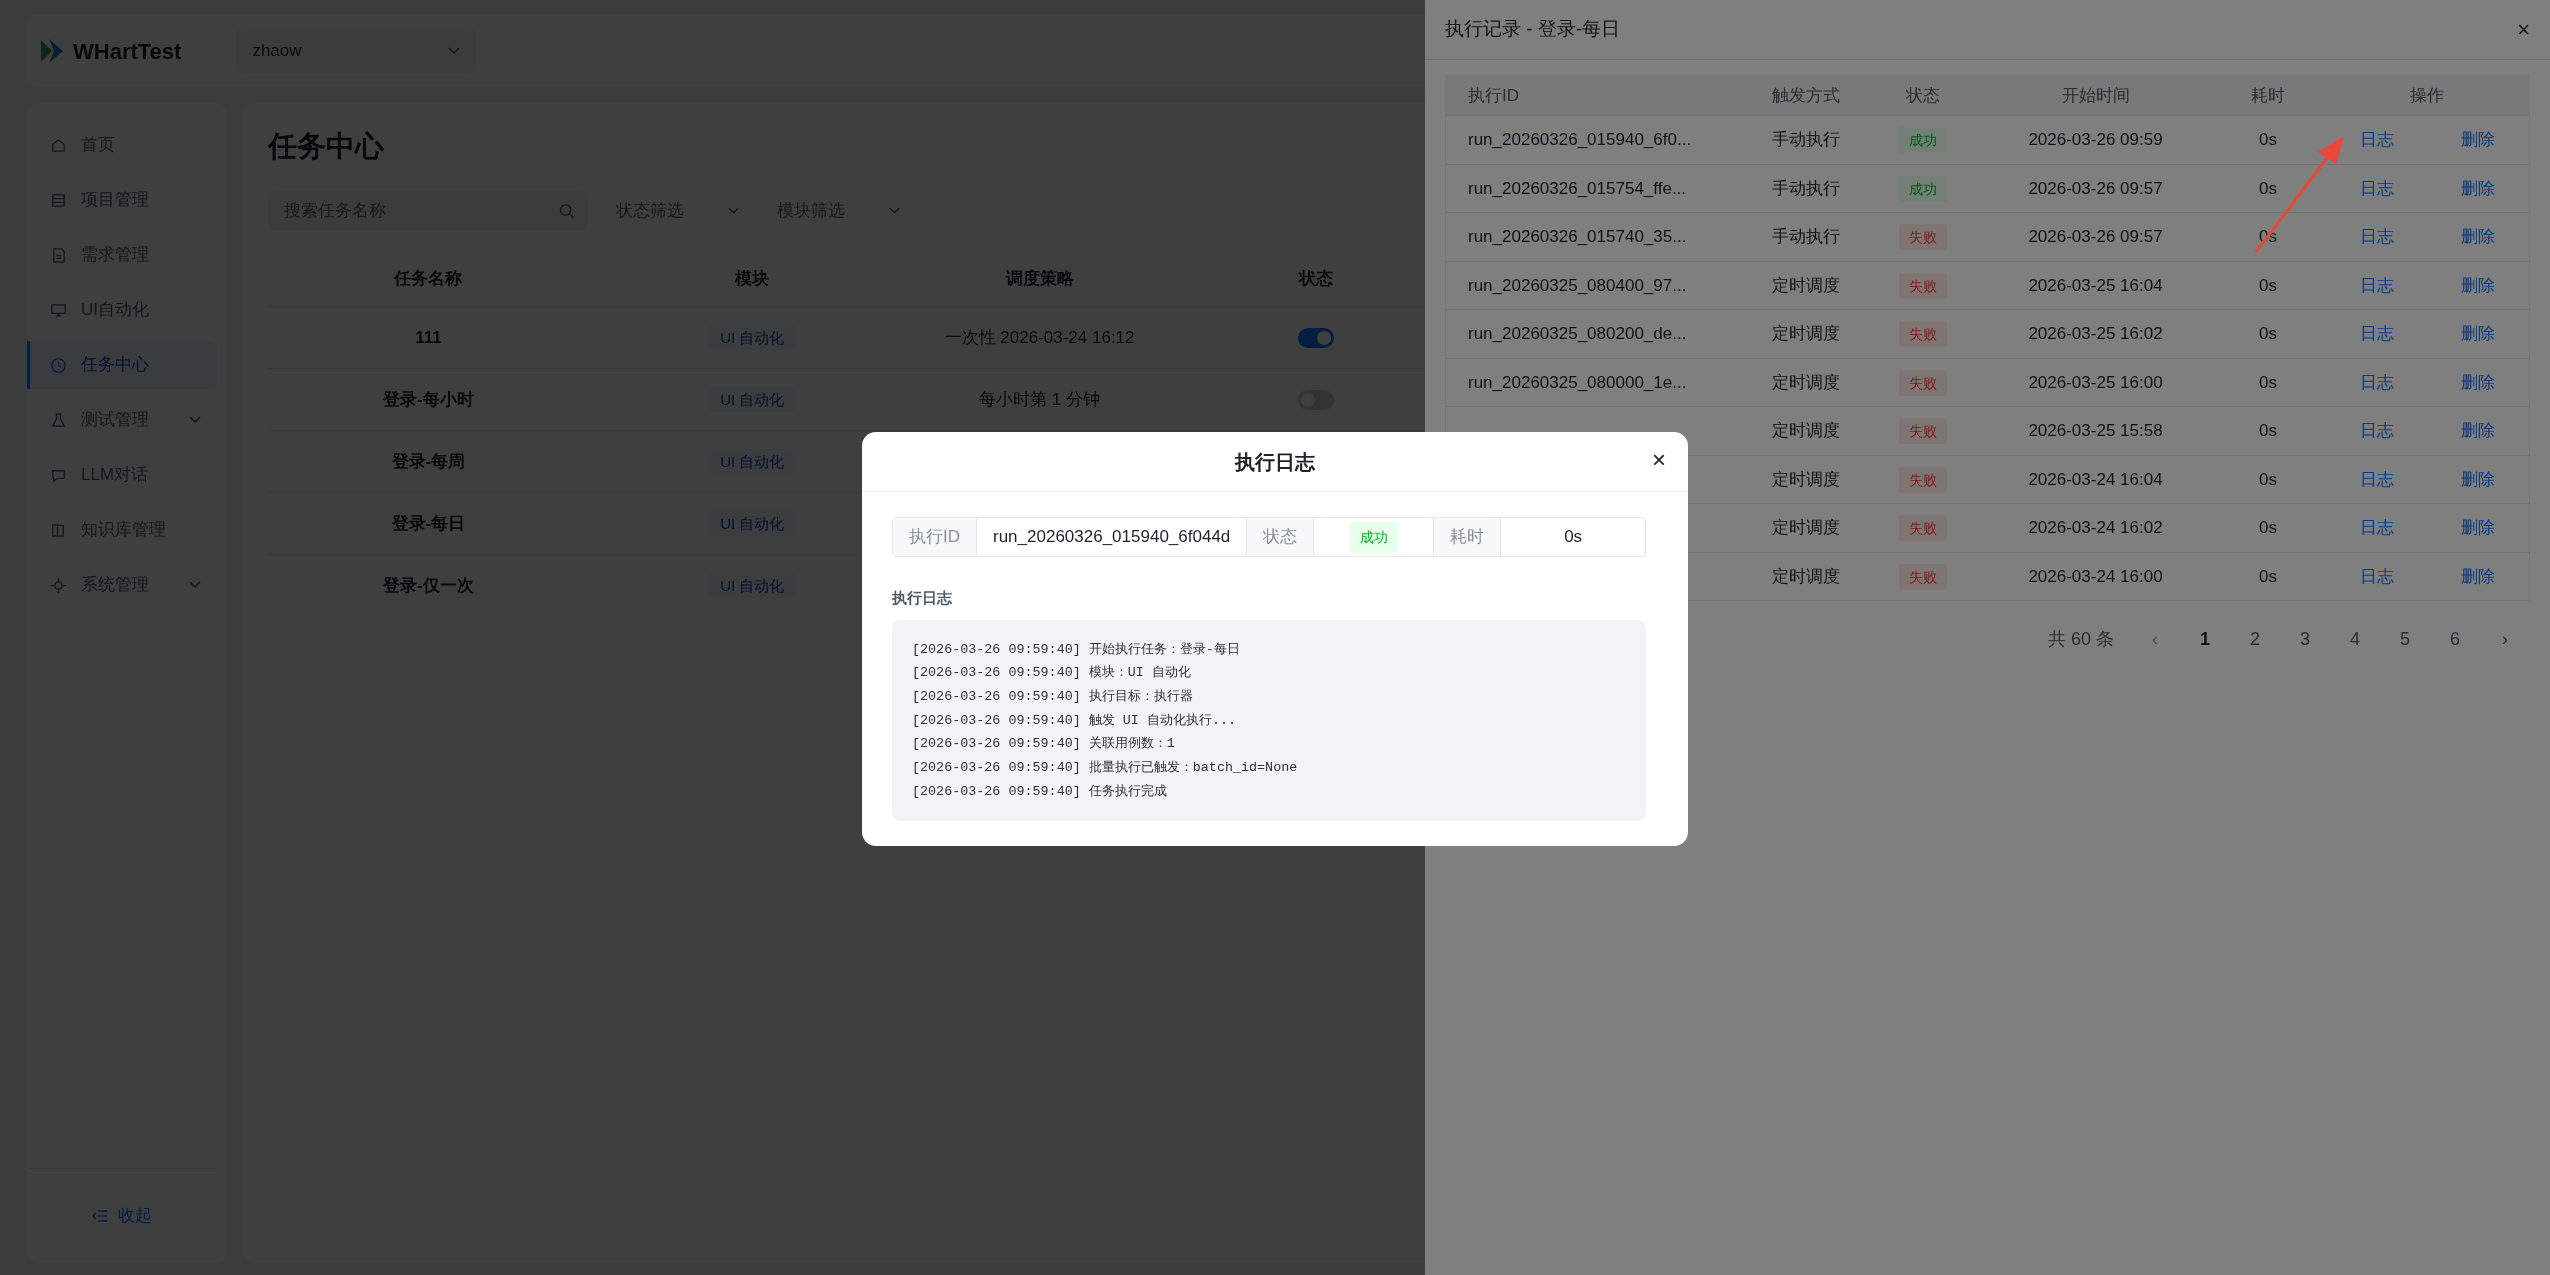 This screenshot has height=1275, width=2550. Describe the element at coordinates (2095, 95) in the screenshot. I see `column-header: 开始时间` at that location.